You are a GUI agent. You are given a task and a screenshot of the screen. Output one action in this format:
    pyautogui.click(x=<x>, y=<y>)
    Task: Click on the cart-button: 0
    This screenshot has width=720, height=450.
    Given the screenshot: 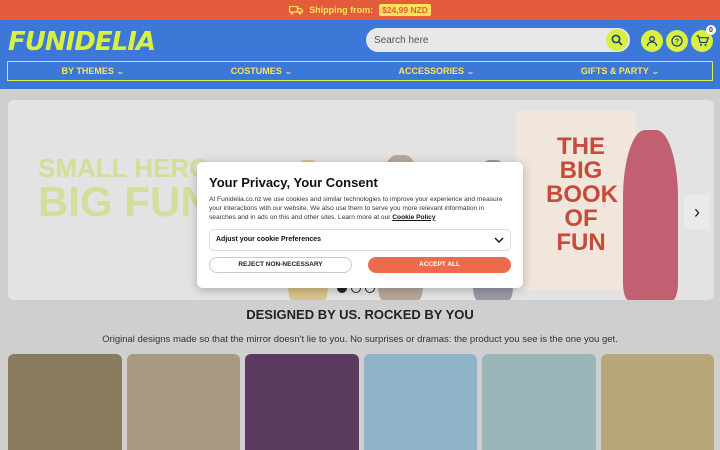 What is the action you would take?
    pyautogui.click(x=703, y=38)
    